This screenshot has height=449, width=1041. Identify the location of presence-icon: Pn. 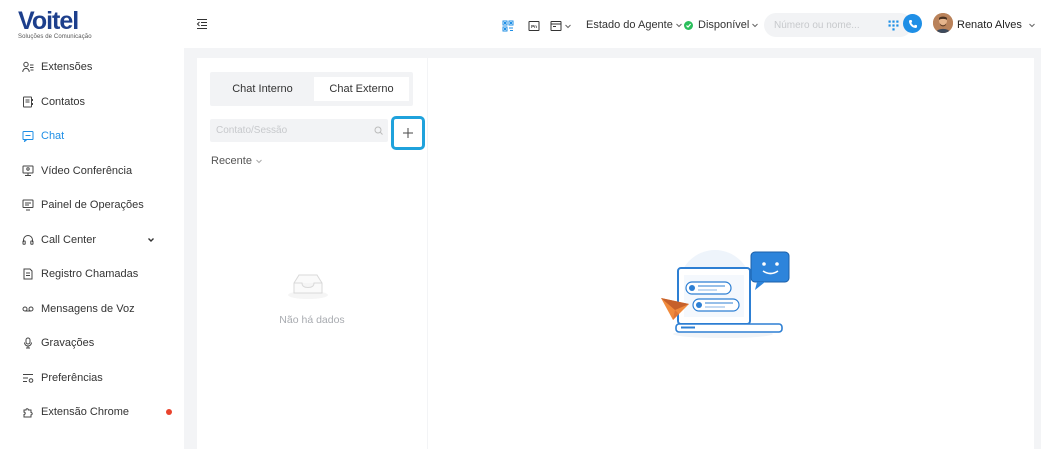
(534, 26).